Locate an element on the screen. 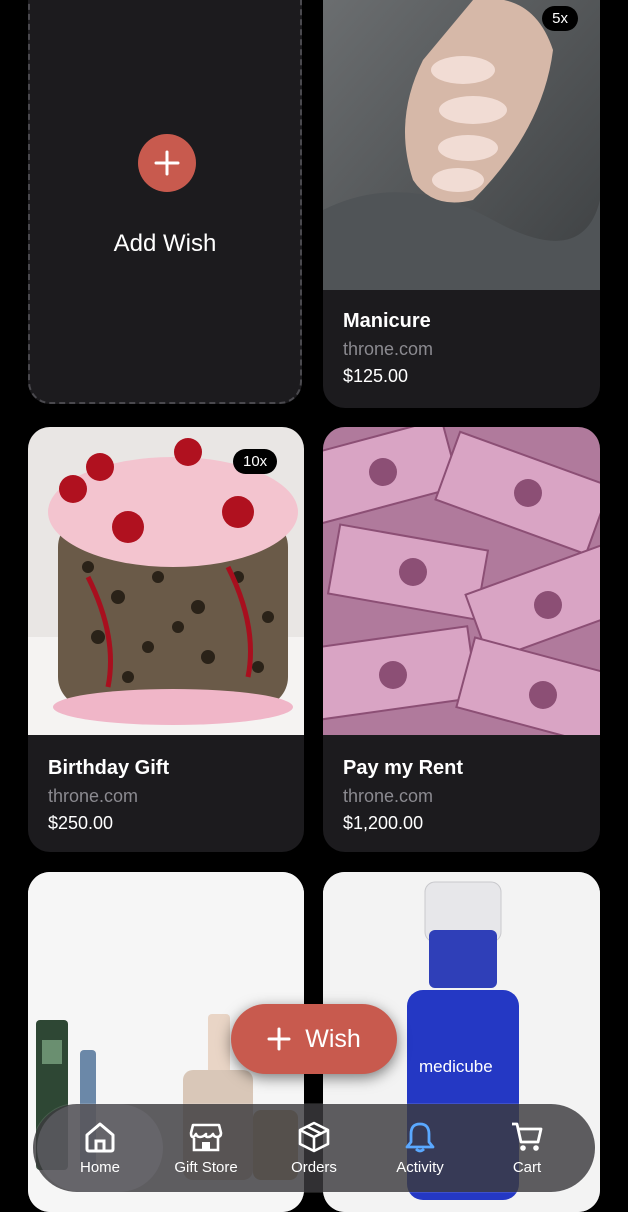 The height and width of the screenshot is (1212, 628). tab-gift-store: Gift Store is located at coordinates (206, 1148).